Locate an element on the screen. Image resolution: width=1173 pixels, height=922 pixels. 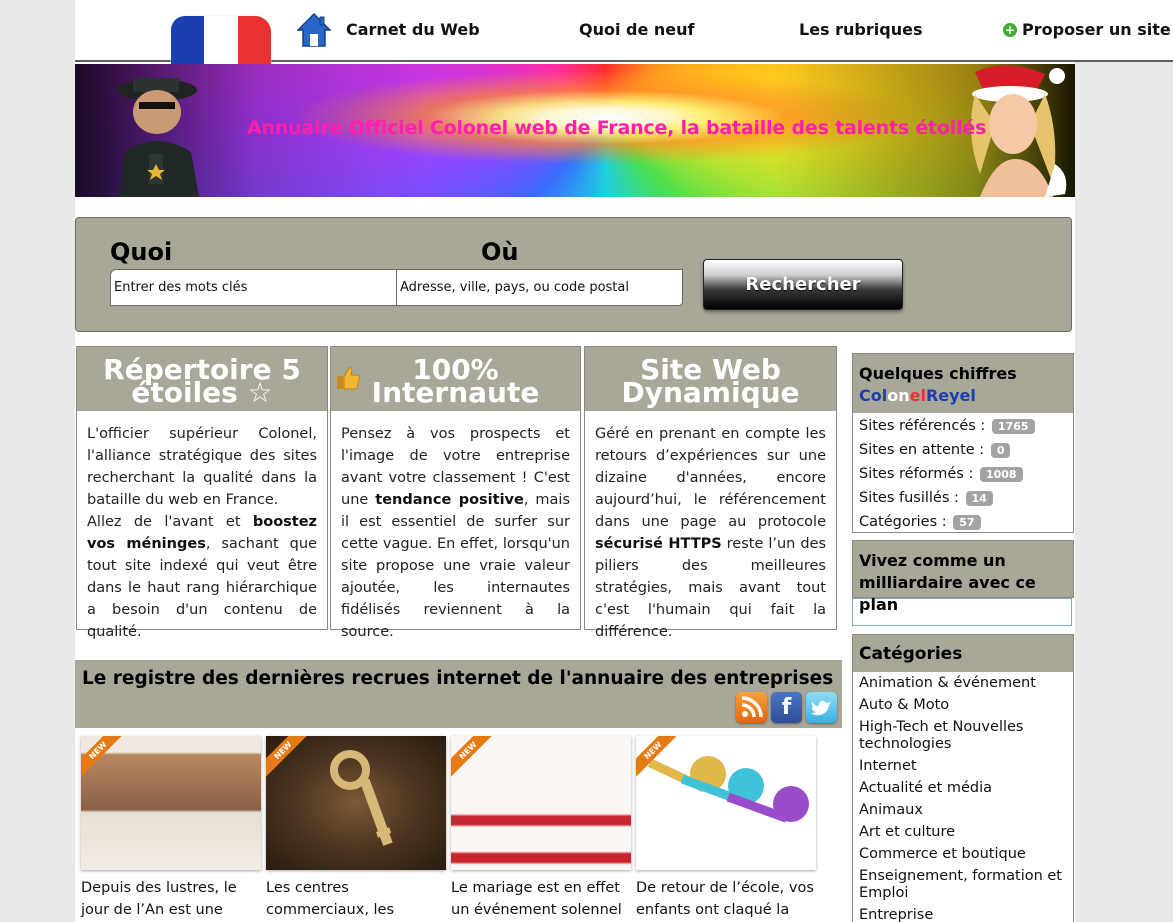
recruit-card-text: Les centres commerciaux, les is located at coordinates (356, 899).